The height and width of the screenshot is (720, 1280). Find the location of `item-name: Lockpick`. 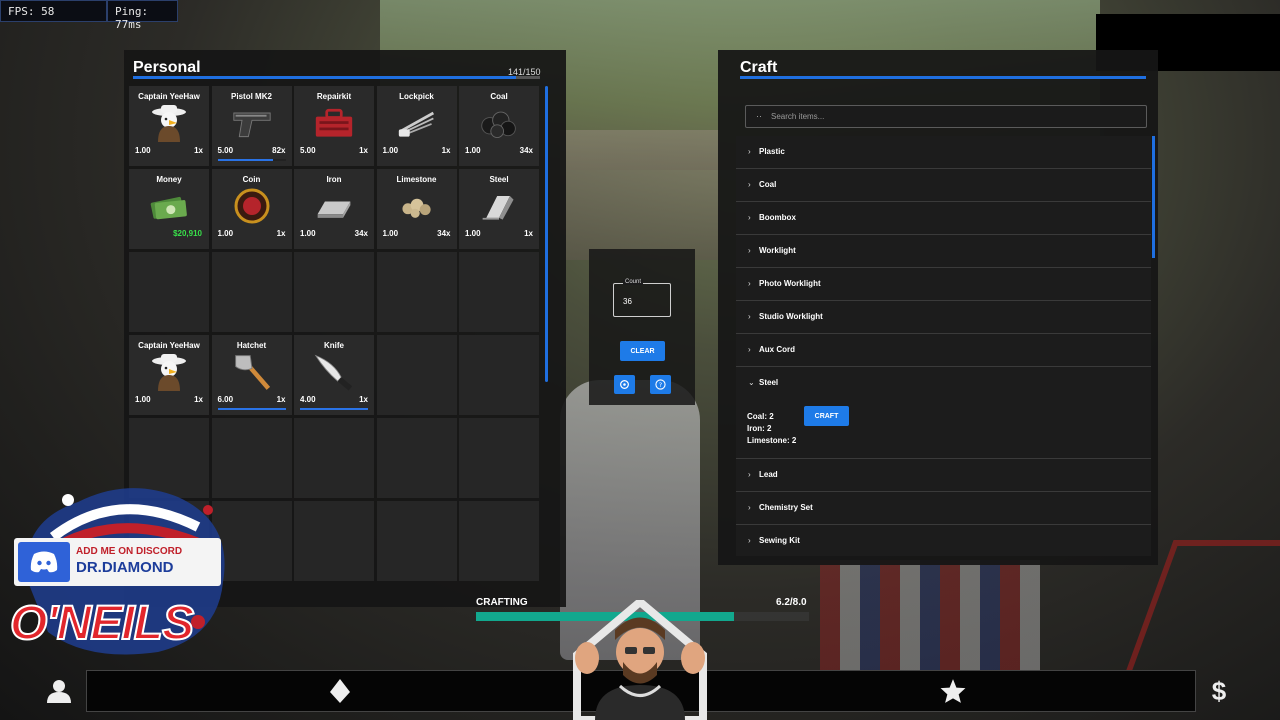

item-name: Lockpick is located at coordinates (416, 96).